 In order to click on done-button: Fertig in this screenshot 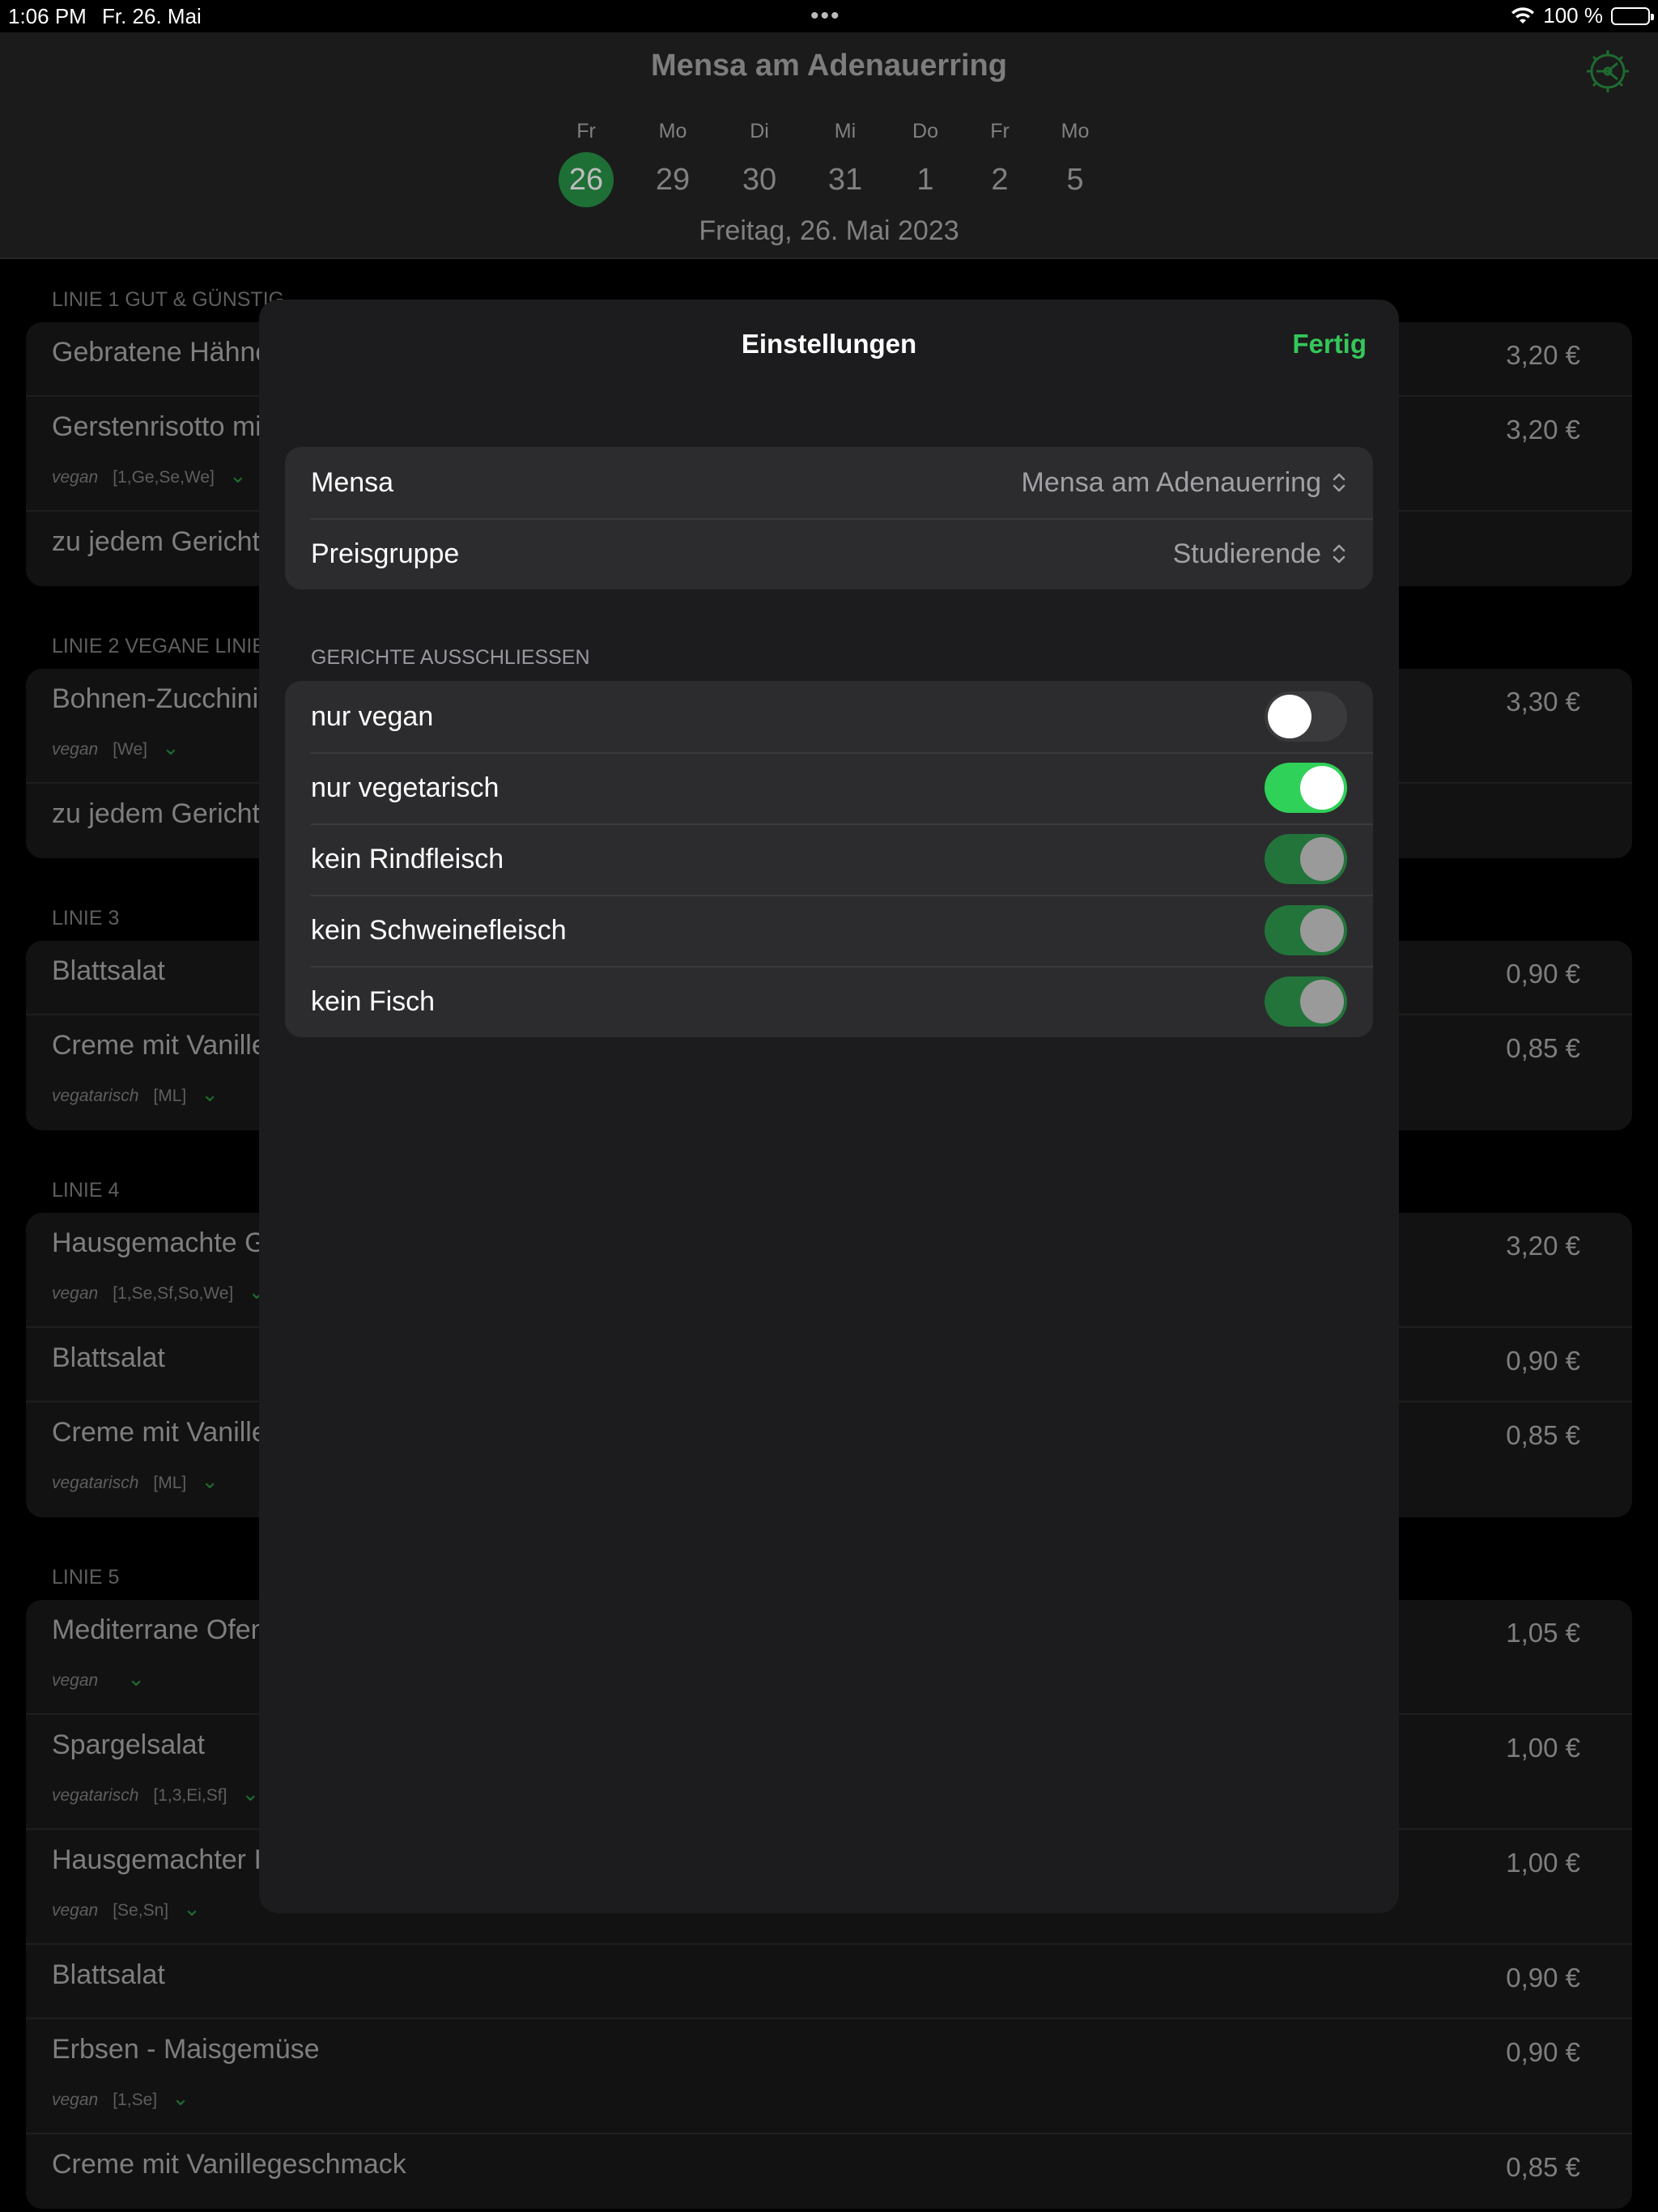, I will do `click(1329, 344)`.